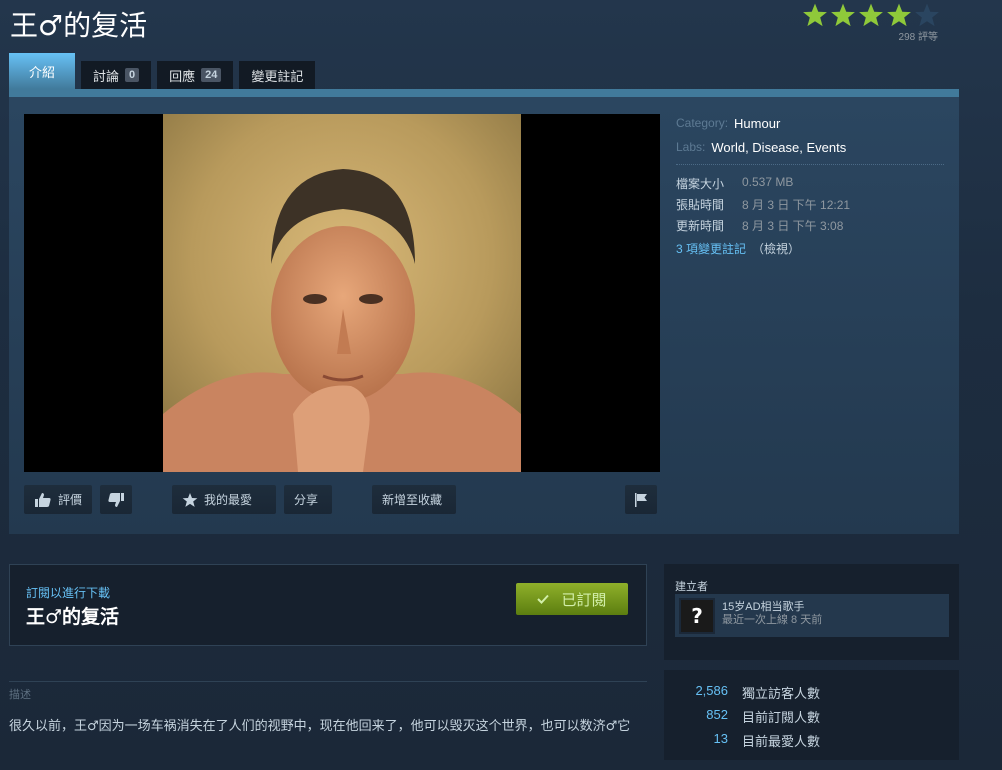  I want to click on view-link: （檢視）, so click(776, 248).